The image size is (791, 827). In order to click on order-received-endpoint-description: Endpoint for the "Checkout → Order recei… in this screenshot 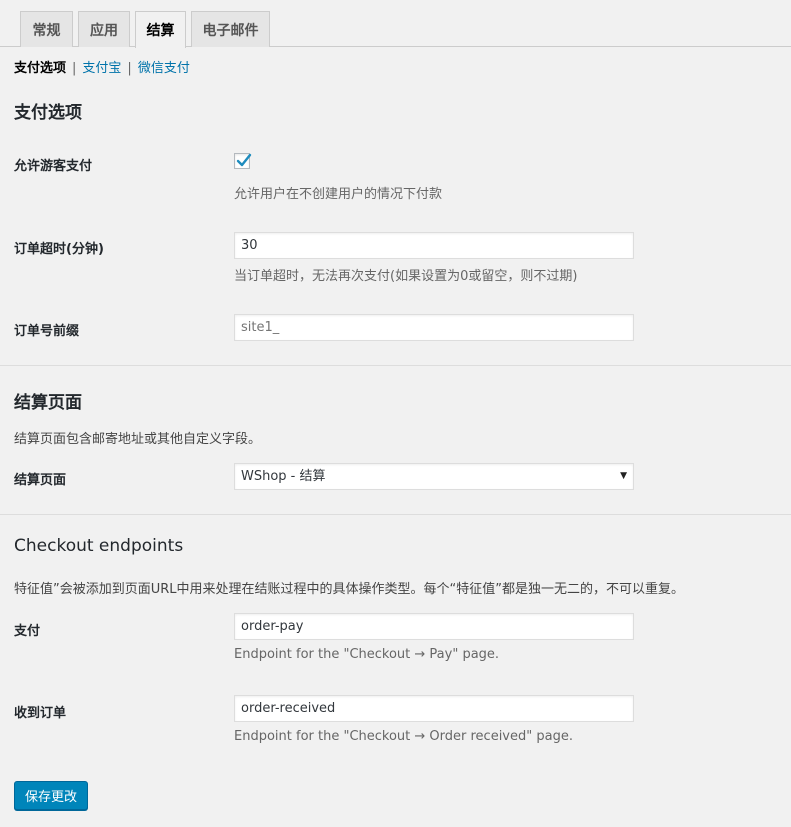, I will do `click(403, 736)`.